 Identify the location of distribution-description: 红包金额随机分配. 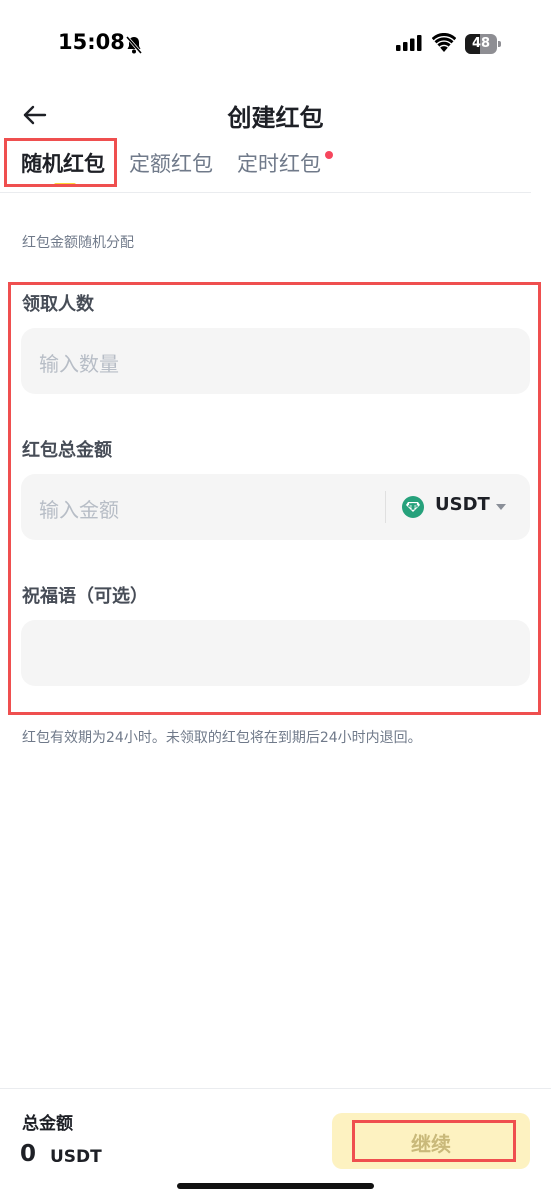
(78, 243).